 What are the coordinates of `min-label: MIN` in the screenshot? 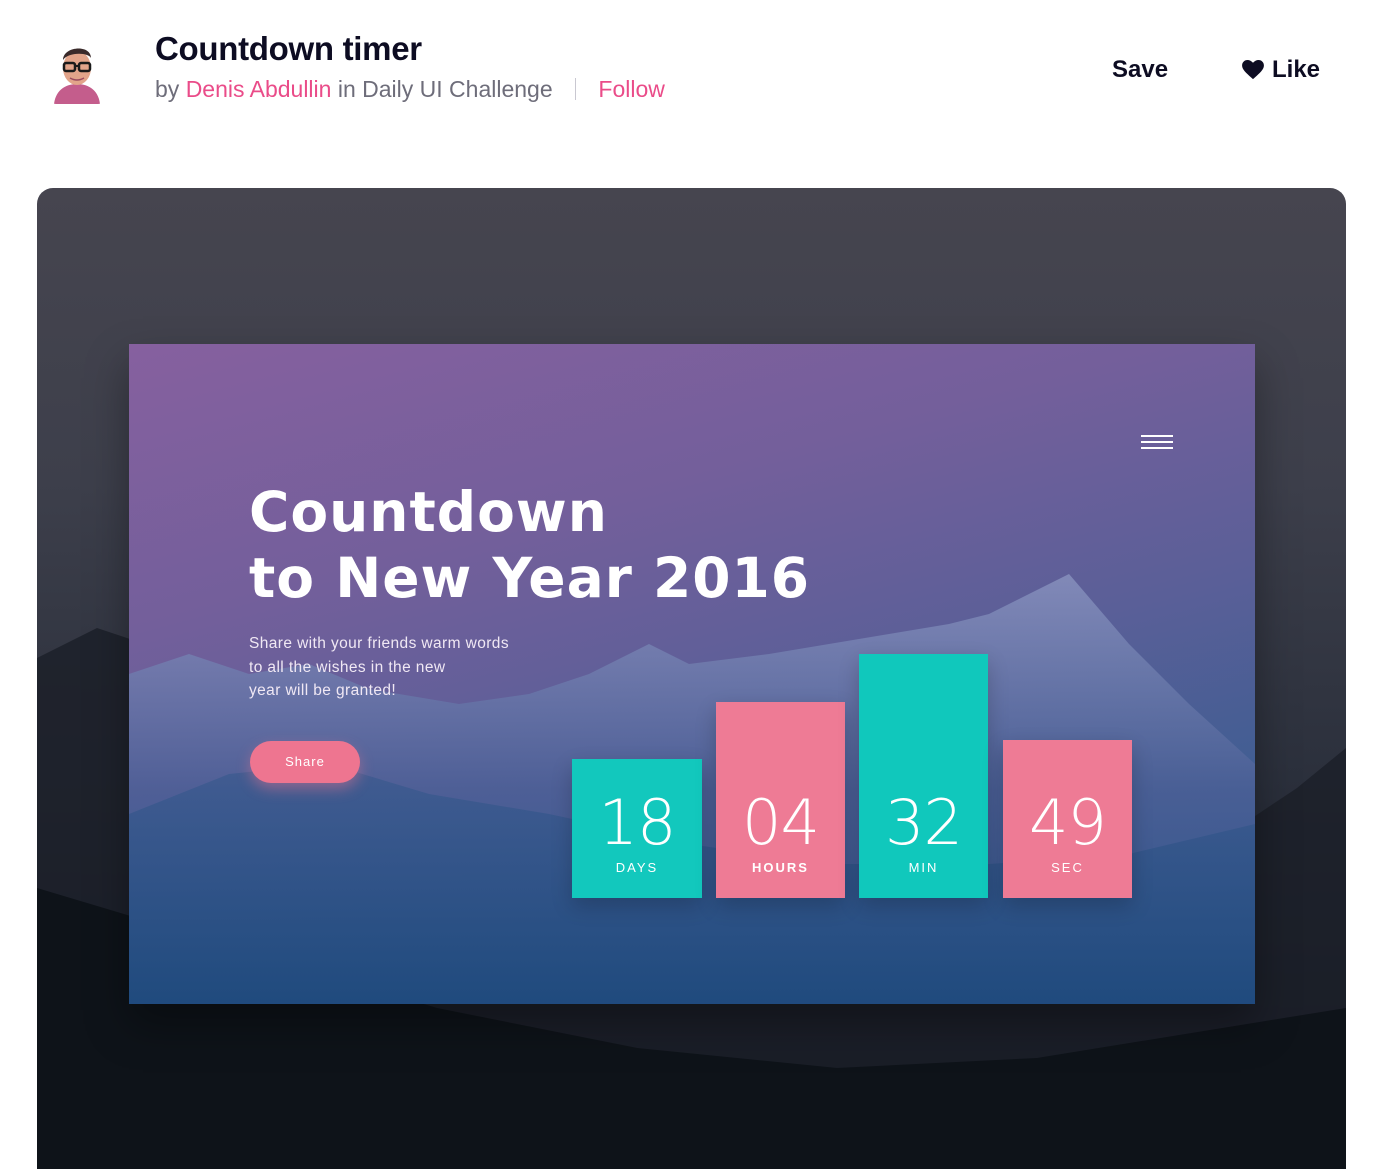 It's located at (923, 867).